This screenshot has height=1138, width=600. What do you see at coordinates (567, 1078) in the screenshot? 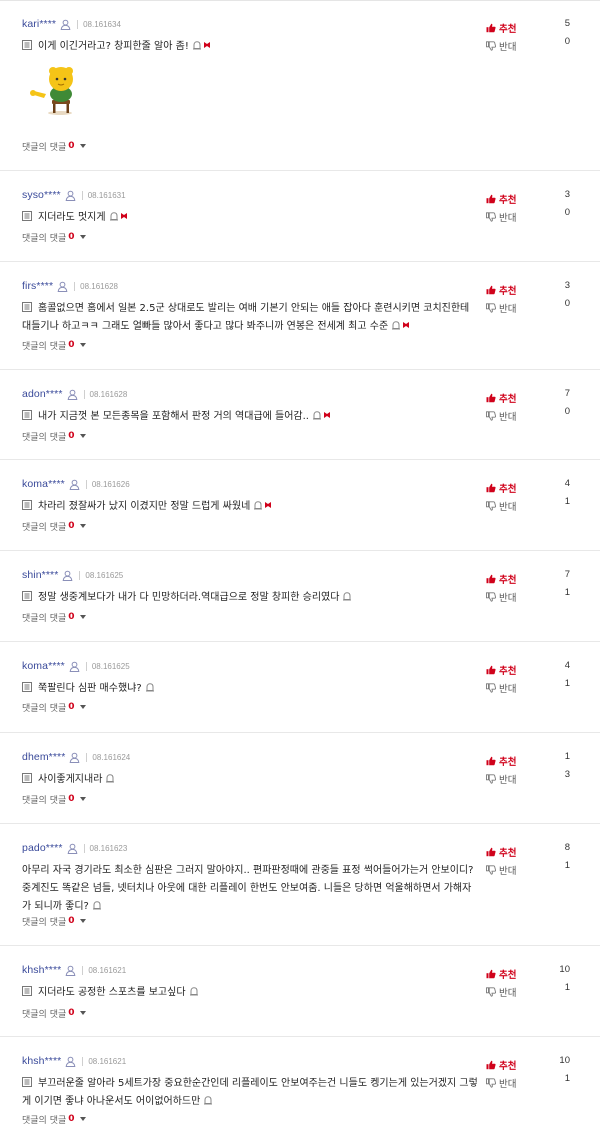
I see `downvote-count: 1` at bounding box center [567, 1078].